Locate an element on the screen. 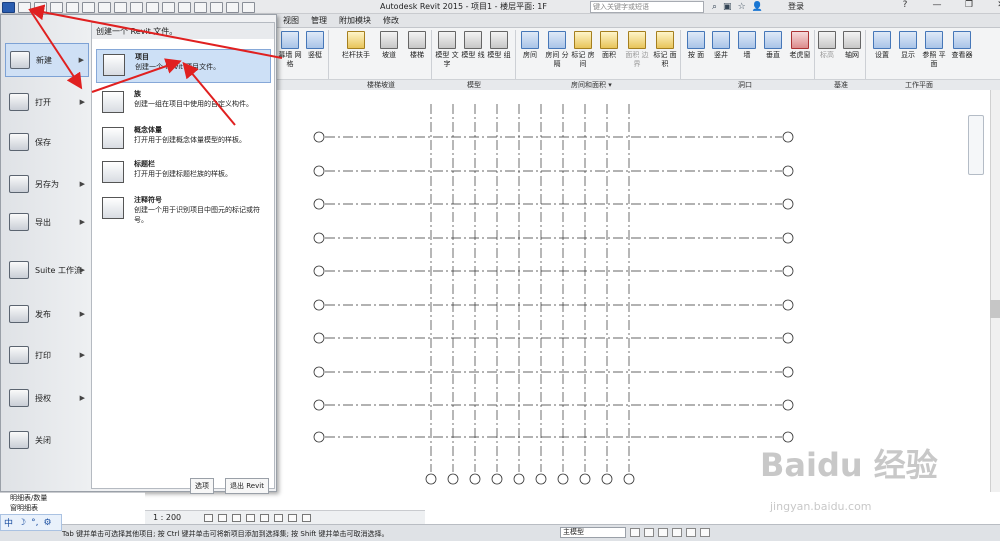 This screenshot has height=541, width=1000. select-by-face-icon is located at coordinates (677, 532).